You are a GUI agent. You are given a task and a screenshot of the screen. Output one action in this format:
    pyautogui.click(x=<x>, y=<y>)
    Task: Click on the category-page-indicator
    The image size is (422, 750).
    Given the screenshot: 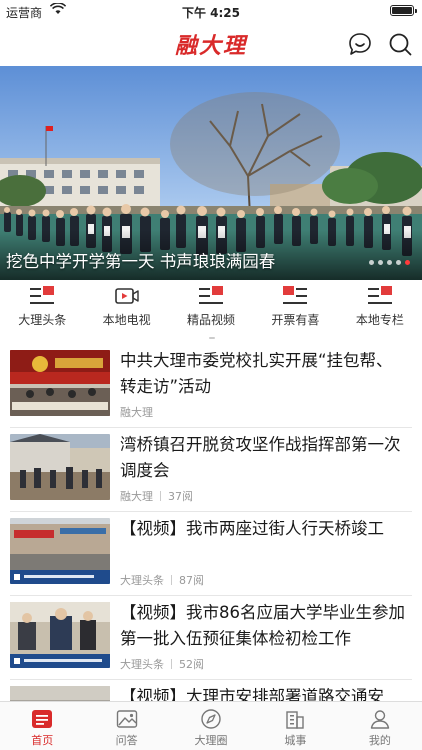 What is the action you would take?
    pyautogui.click(x=212, y=338)
    